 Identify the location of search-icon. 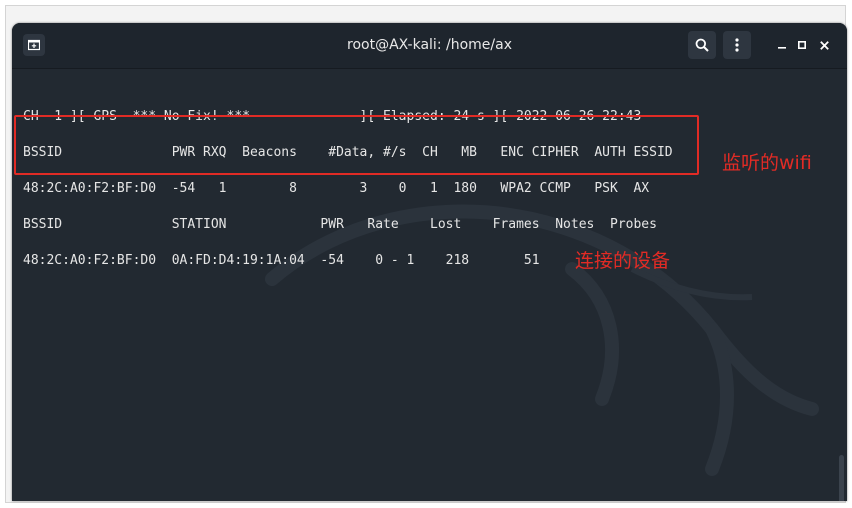
(702, 45).